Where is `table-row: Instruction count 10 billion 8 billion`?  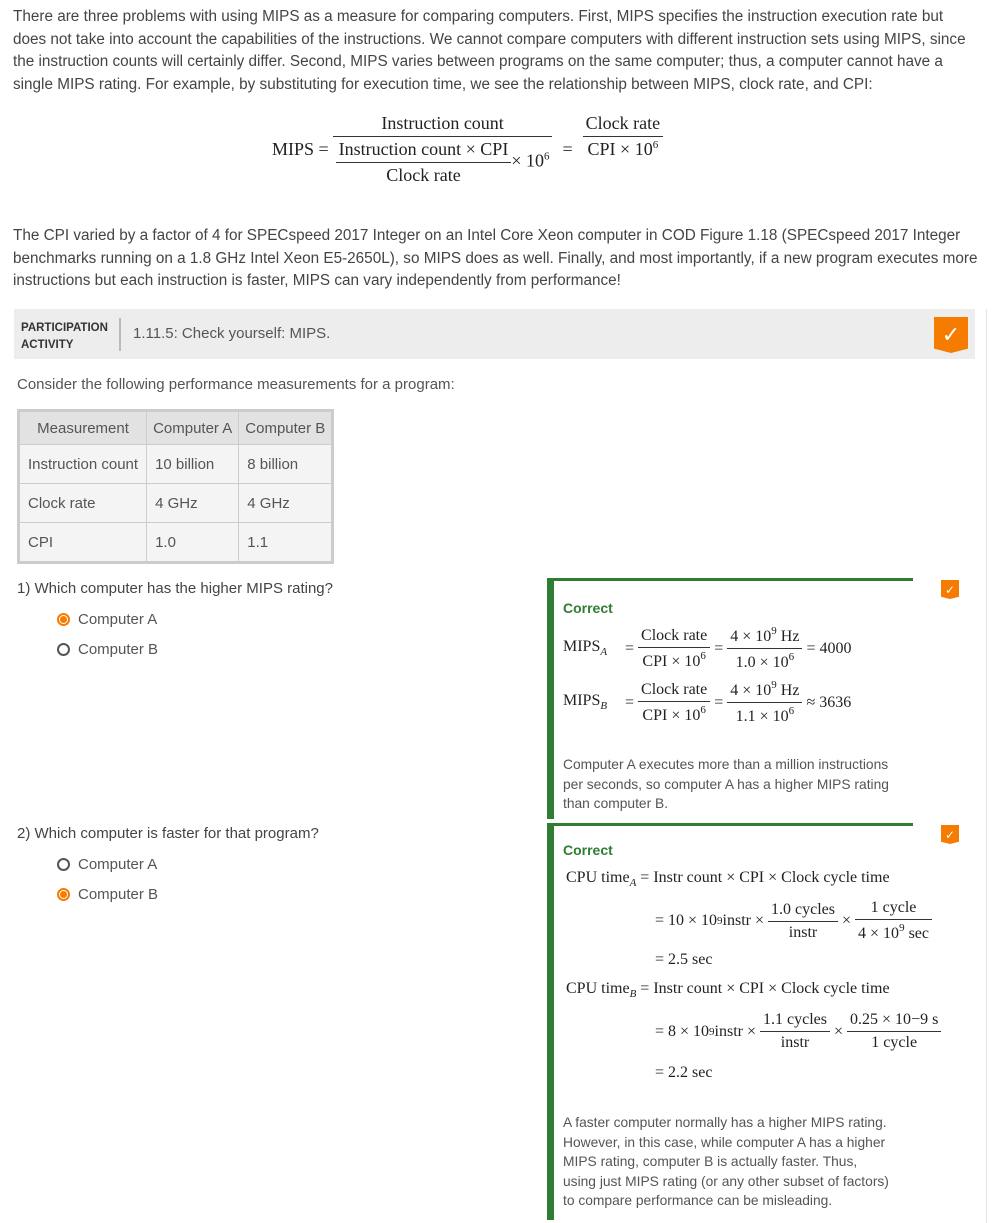 table-row: Instruction count 10 billion 8 billion is located at coordinates (175, 464).